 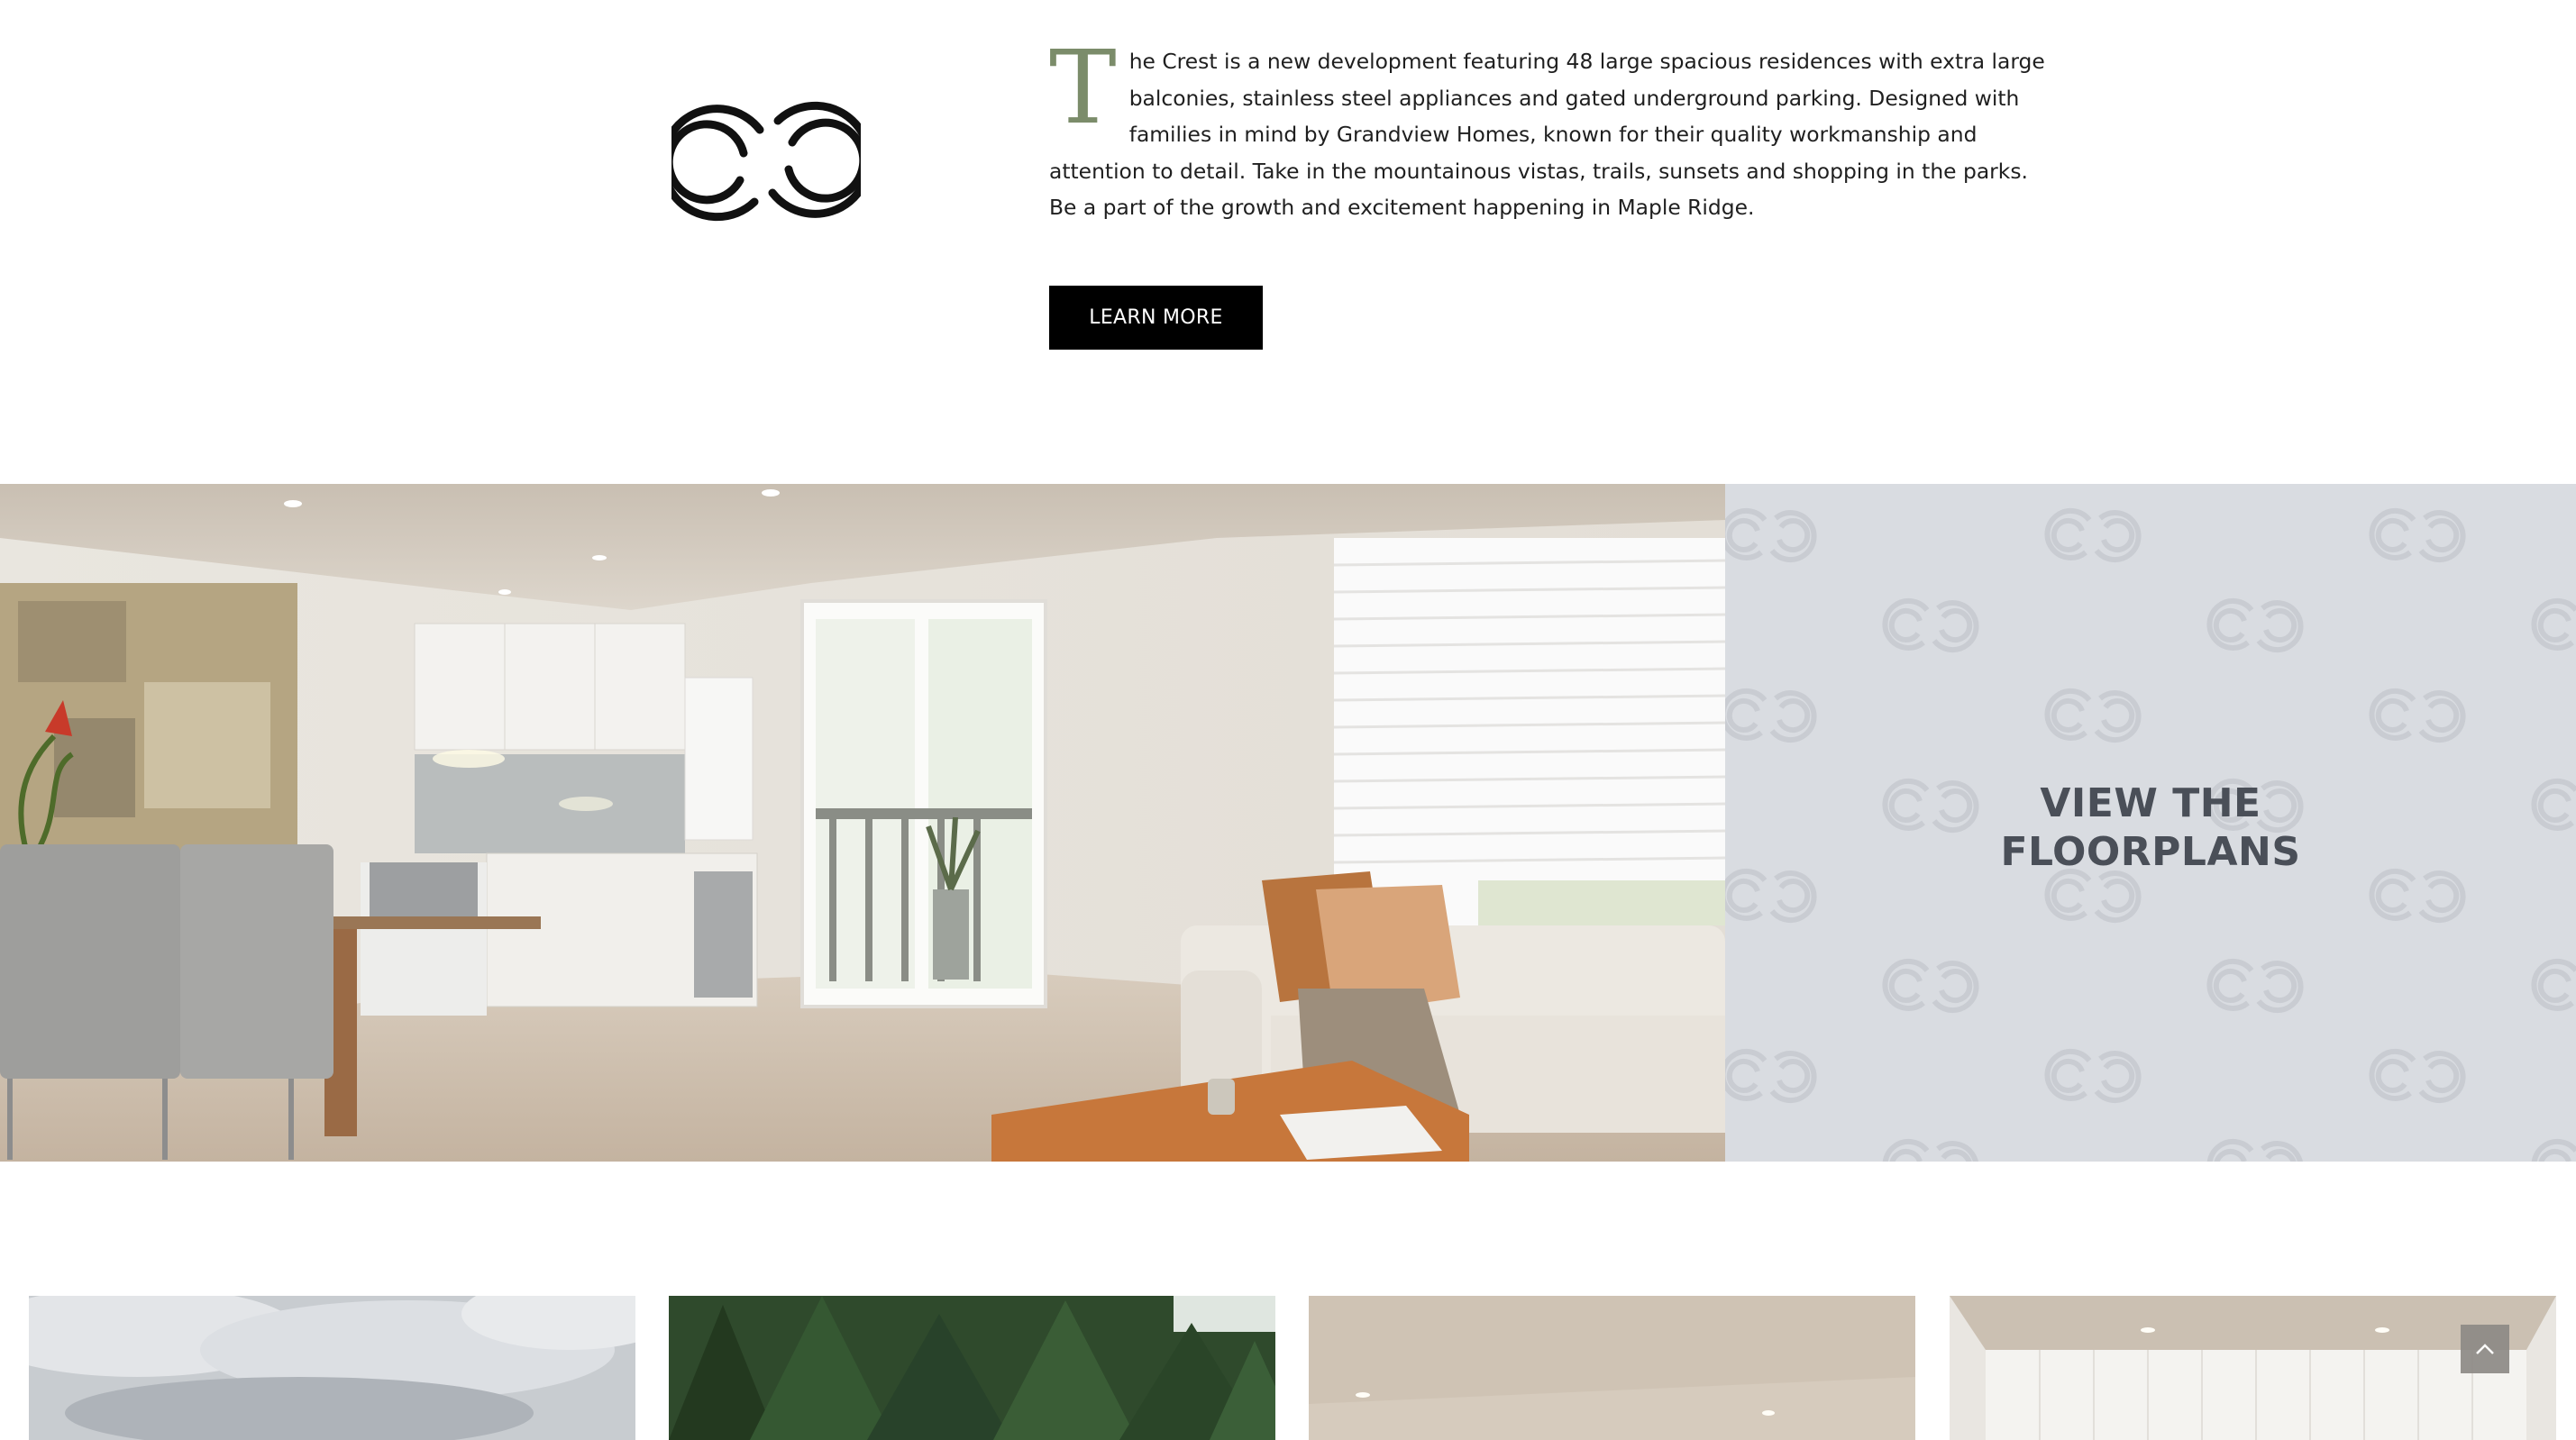 I want to click on forest-trees-image, so click(x=972, y=1368).